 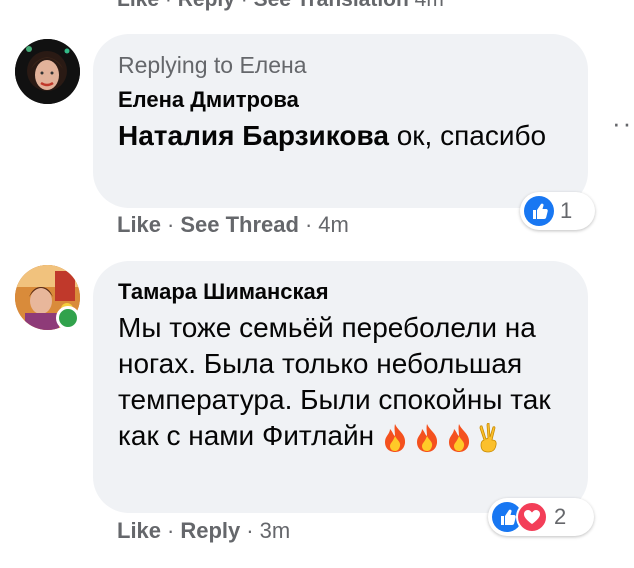 What do you see at coordinates (331, 5) in the screenshot?
I see `see-translation-link: See Translation` at bounding box center [331, 5].